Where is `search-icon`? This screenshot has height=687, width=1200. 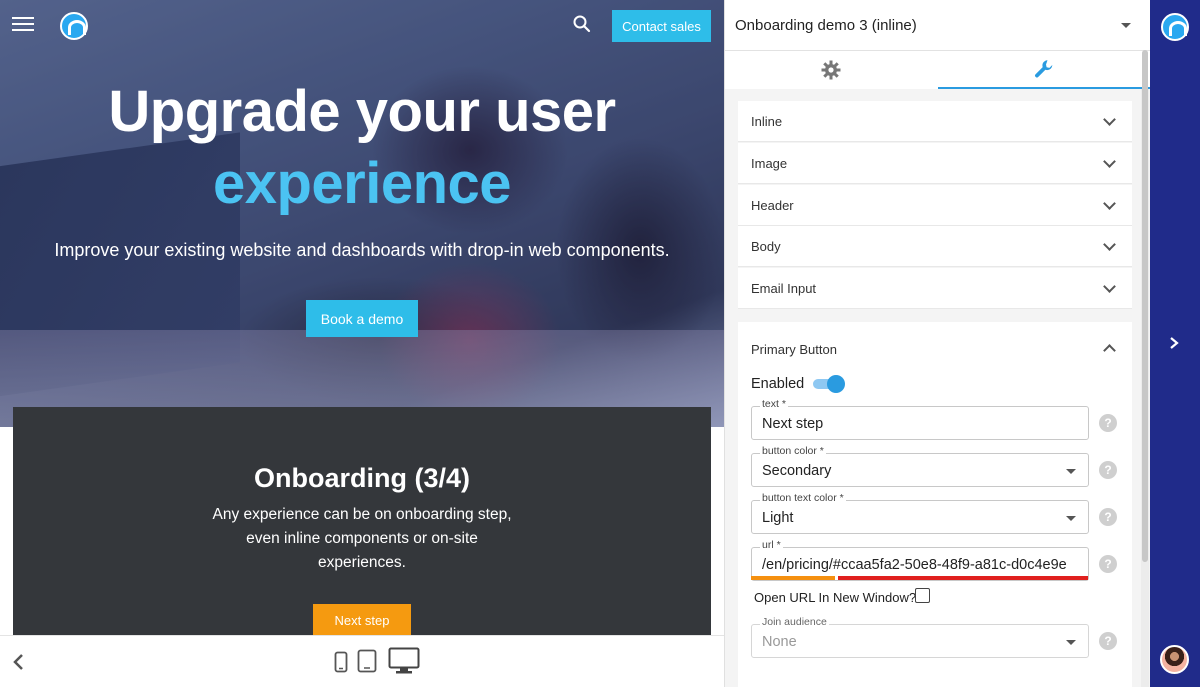
search-icon is located at coordinates (582, 24).